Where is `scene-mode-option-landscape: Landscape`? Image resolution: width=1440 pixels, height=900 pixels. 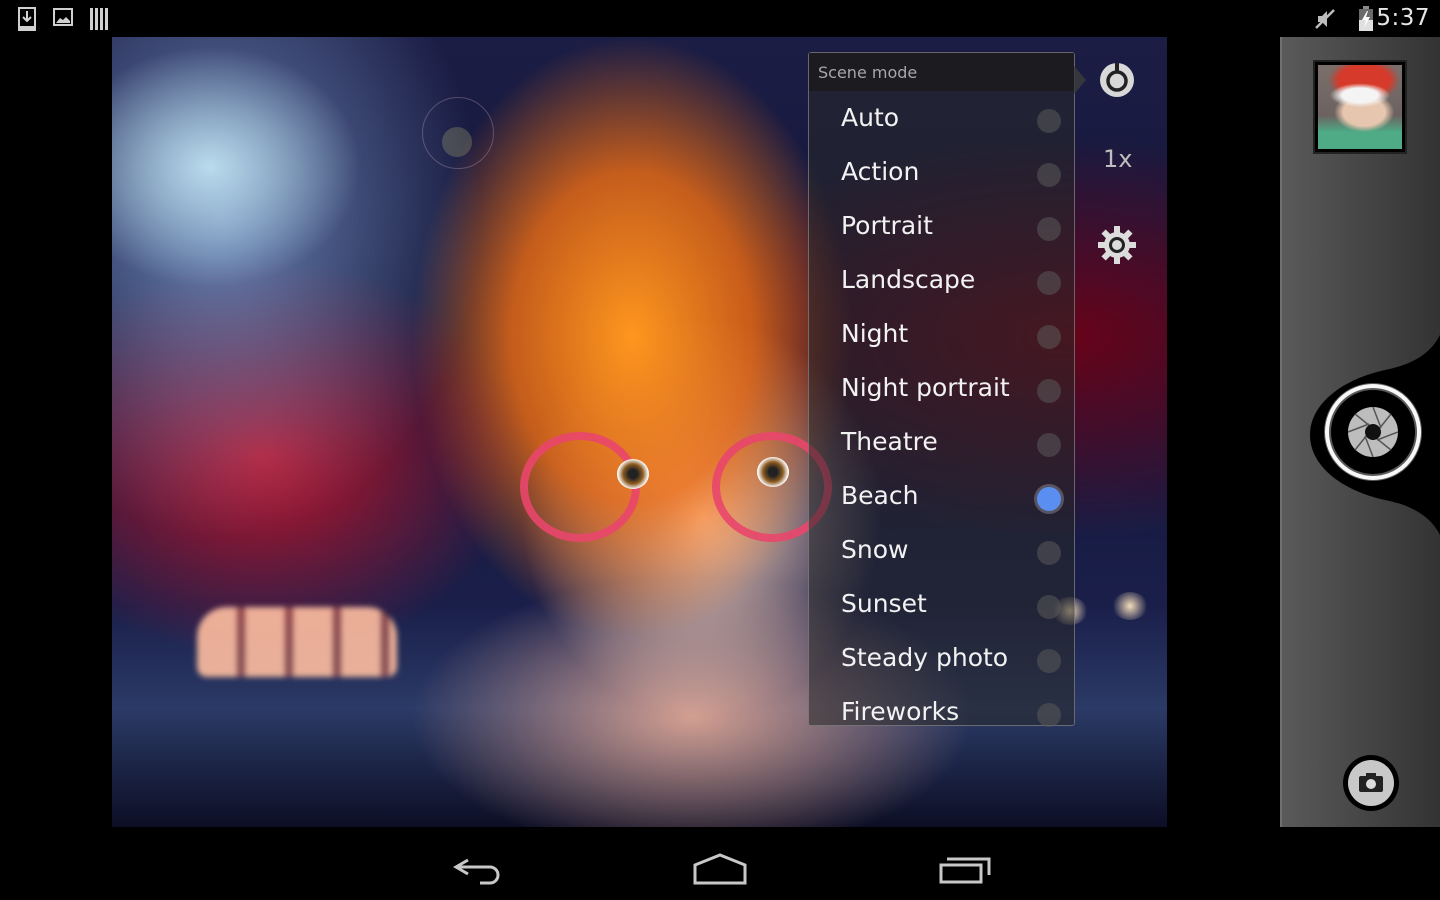
scene-mode-option-landscape: Landscape is located at coordinates (941, 280).